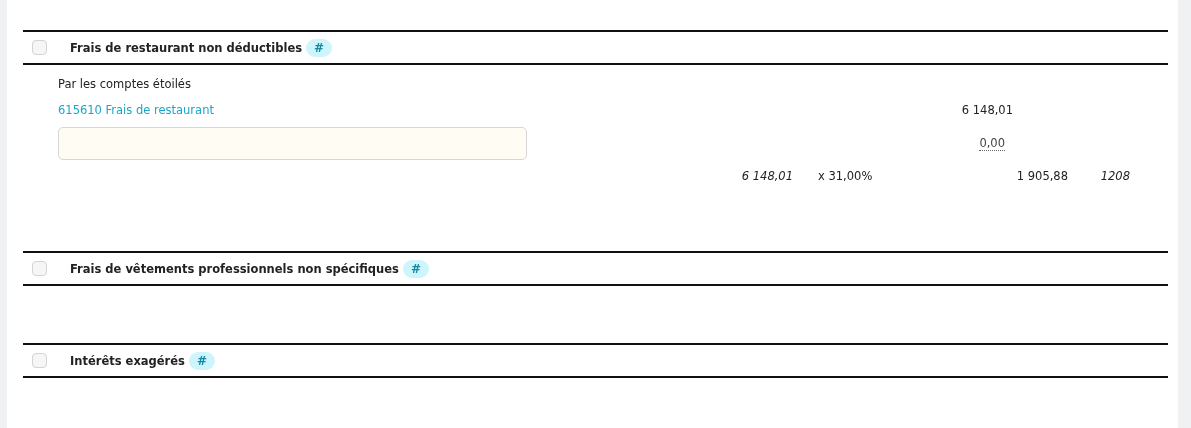  I want to click on input-field, so click(292, 143).